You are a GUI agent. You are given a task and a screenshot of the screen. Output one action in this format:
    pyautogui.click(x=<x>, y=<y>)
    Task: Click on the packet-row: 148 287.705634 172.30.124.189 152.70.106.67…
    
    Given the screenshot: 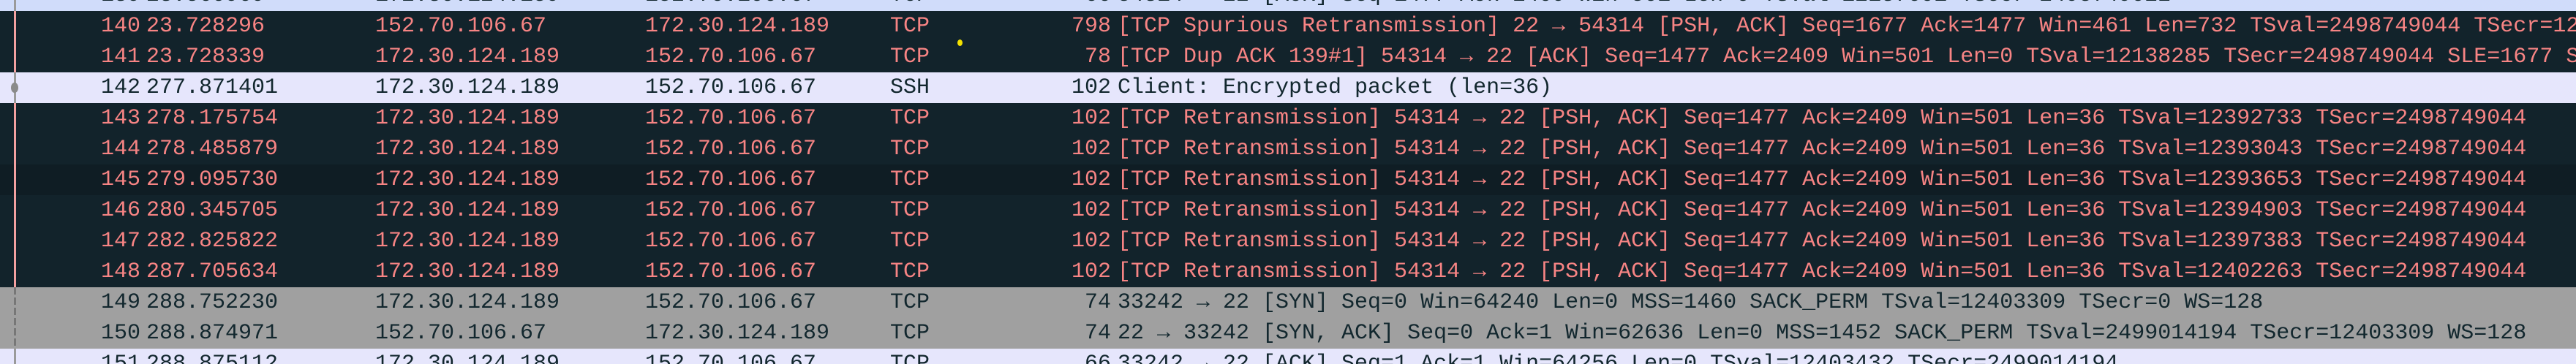 What is the action you would take?
    pyautogui.click(x=1288, y=272)
    